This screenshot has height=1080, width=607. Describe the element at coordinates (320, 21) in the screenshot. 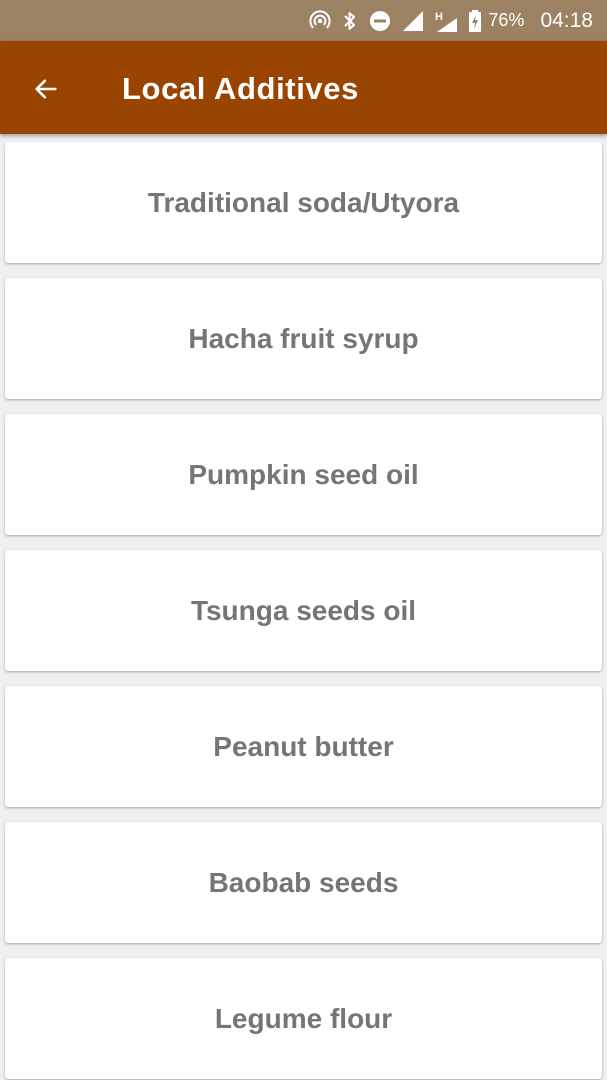

I see `hotspot-icon` at that location.